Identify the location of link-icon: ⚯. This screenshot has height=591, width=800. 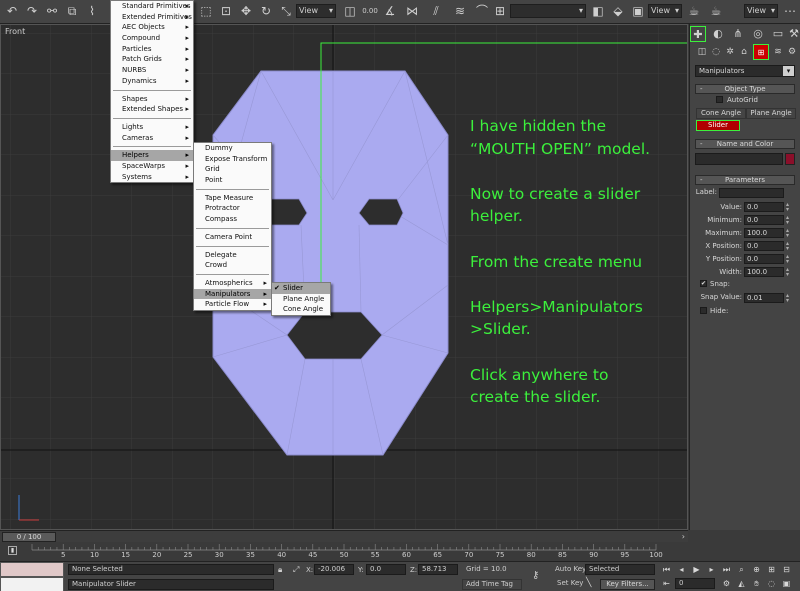
(52, 11).